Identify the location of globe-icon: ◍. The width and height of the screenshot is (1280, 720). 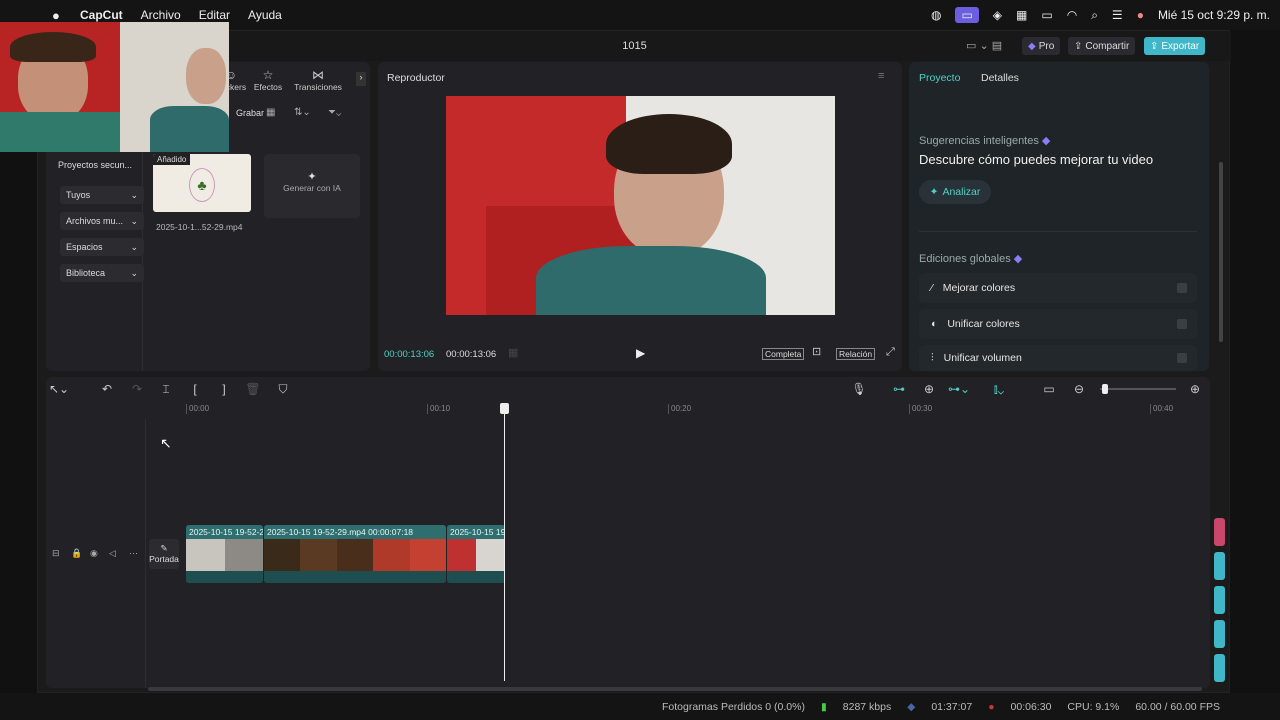
(936, 15).